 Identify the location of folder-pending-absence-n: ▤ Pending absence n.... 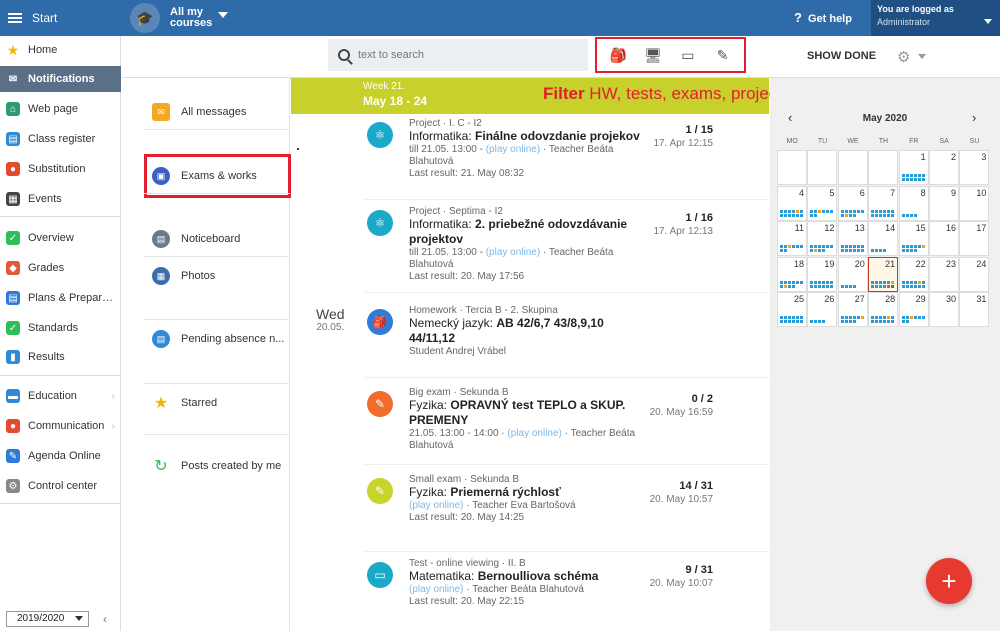
(218, 339).